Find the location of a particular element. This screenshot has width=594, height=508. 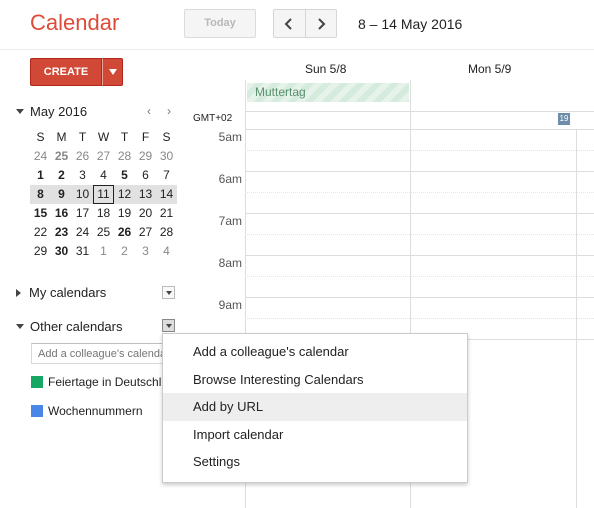

column-header: Sun 5/8 is located at coordinates (325, 69).